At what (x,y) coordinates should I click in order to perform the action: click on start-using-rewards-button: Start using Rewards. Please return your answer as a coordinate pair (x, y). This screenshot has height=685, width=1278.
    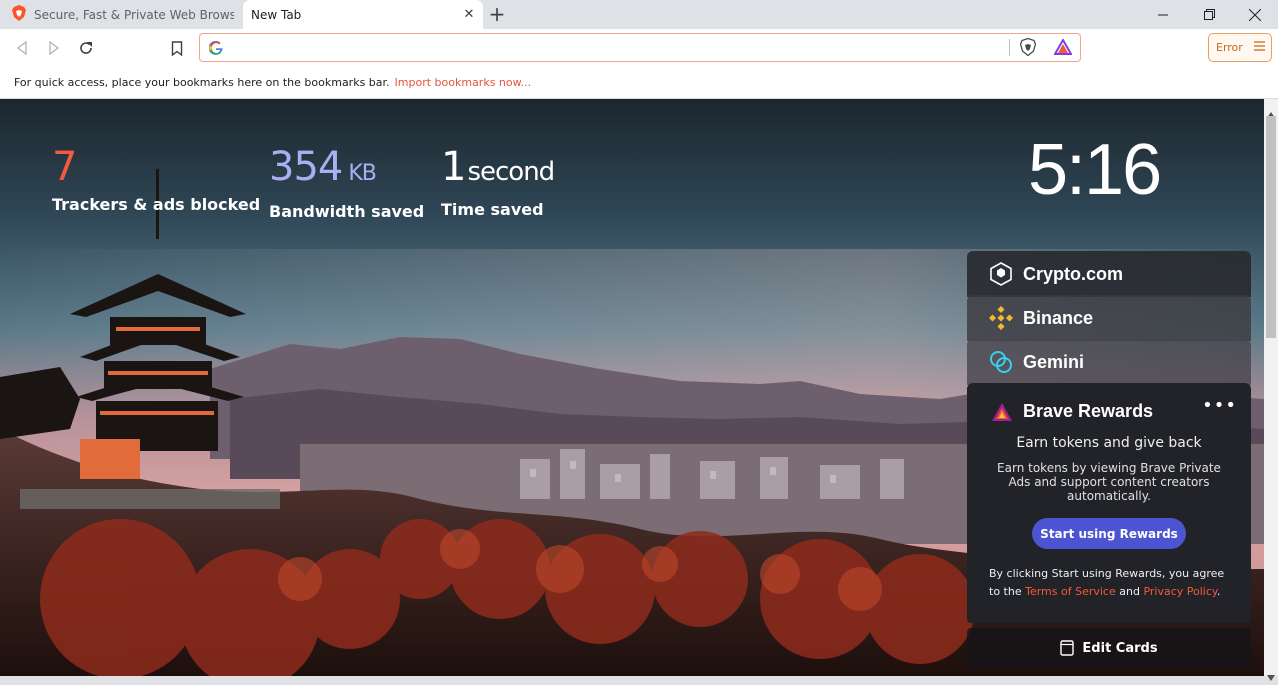
    Looking at the image, I should click on (1109, 533).